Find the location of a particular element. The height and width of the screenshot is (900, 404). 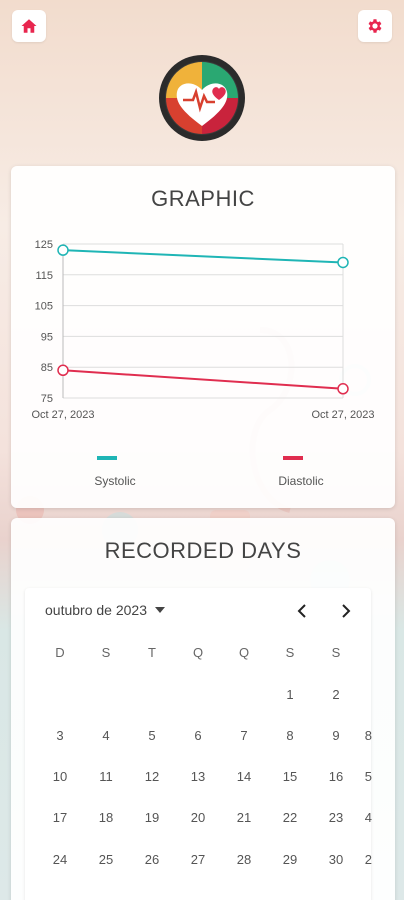

calendar-day: 17 is located at coordinates (60, 817).